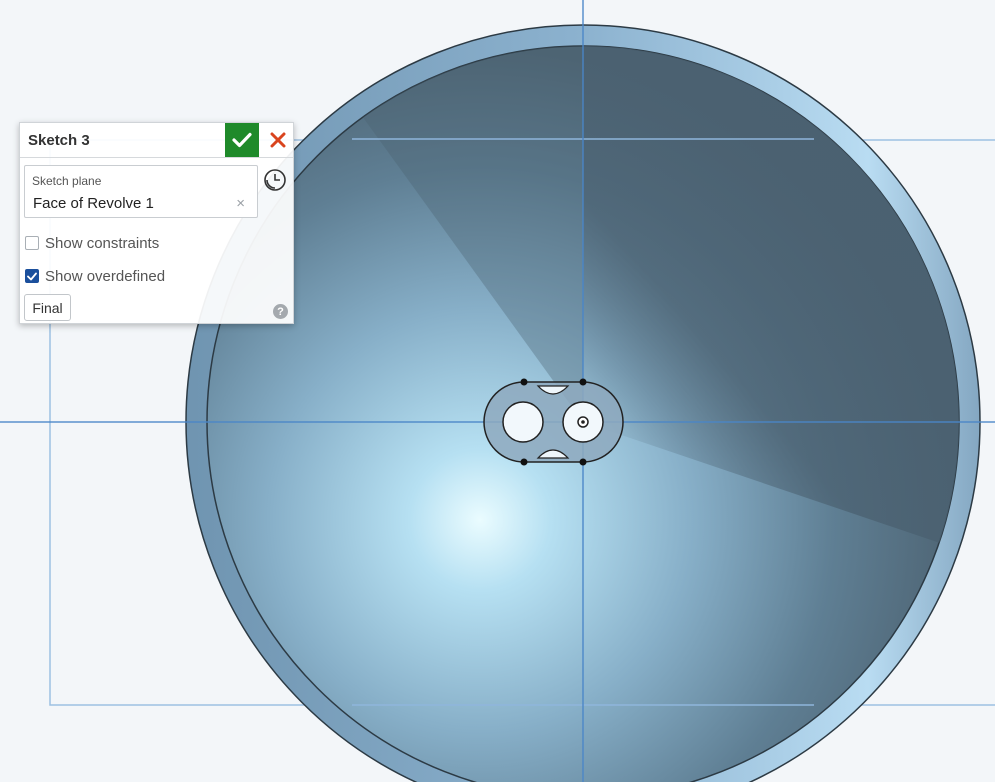 This screenshot has height=782, width=995. What do you see at coordinates (141, 191) in the screenshot?
I see `sketch-plane-field: Sketch plane Face of Revolve 1 ×` at bounding box center [141, 191].